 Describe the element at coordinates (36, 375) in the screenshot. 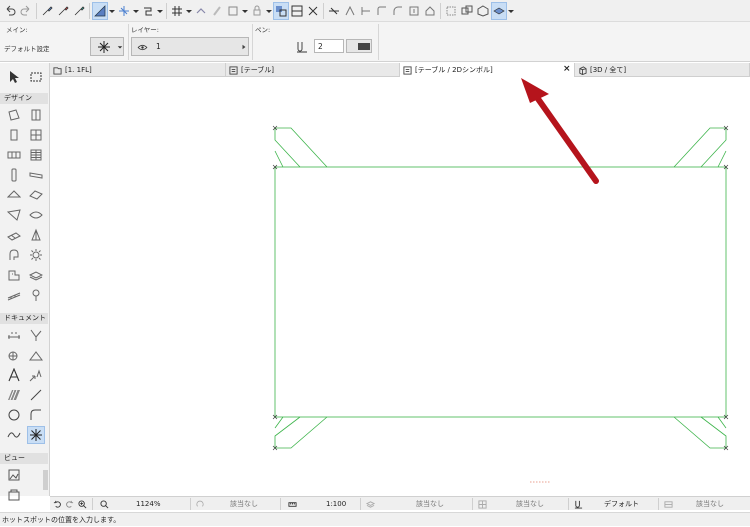

I see `label-tool-icon` at that location.